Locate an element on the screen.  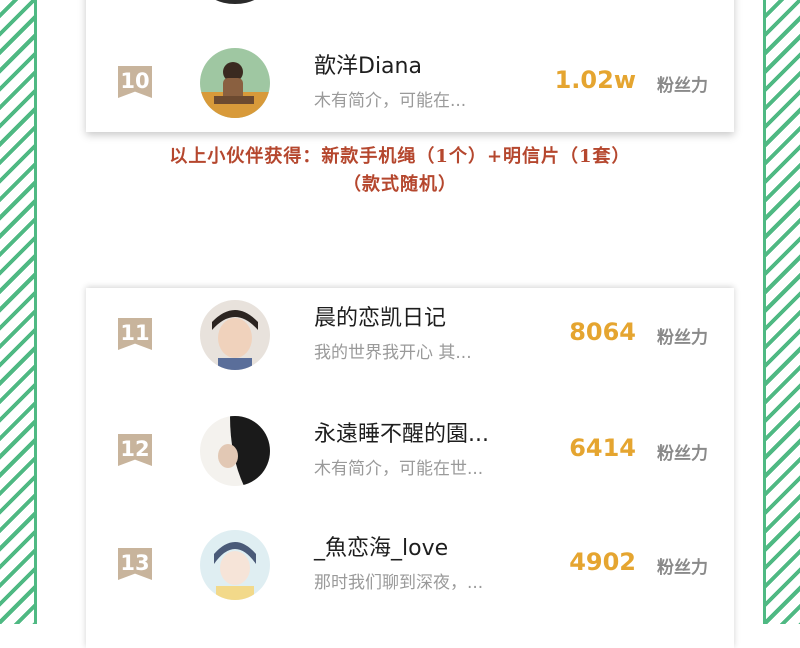
list-item: 11 晨的恋凯日记 我的世界我开心 其... 8064 粉丝力 is located at coordinates (410, 343).